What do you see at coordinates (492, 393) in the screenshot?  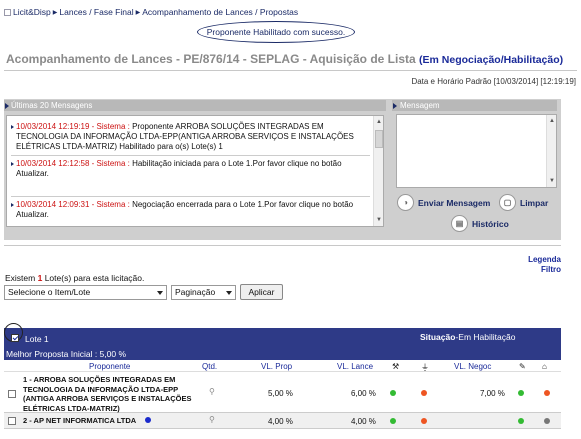 I see `vl-negoc-value: 7,00 %` at bounding box center [492, 393].